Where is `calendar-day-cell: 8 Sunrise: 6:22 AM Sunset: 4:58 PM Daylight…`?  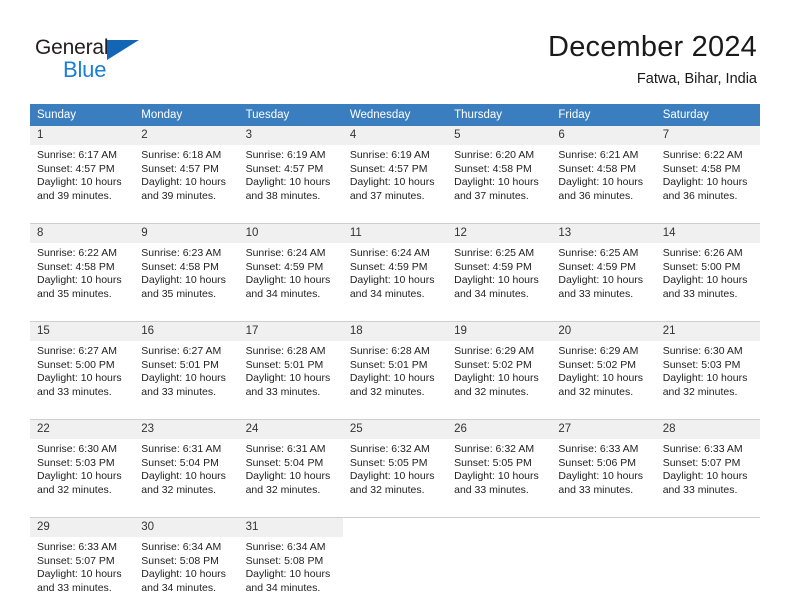 calendar-day-cell: 8 Sunrise: 6:22 AM Sunset: 4:58 PM Daylight… is located at coordinates (82, 269).